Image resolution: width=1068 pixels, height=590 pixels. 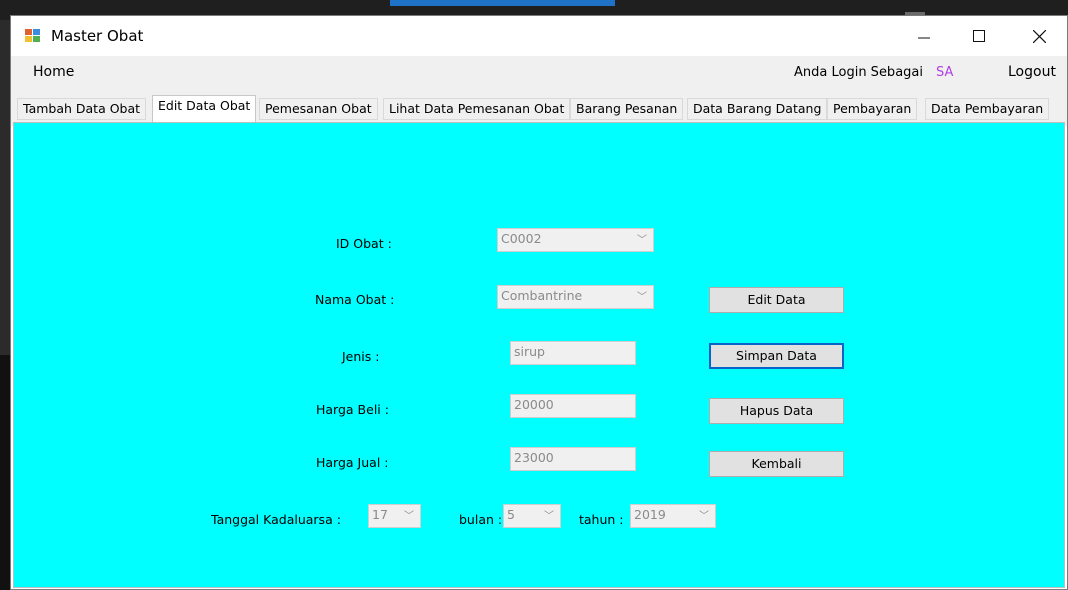 What do you see at coordinates (97, 36) in the screenshot?
I see `window-title: Master Obat` at bounding box center [97, 36].